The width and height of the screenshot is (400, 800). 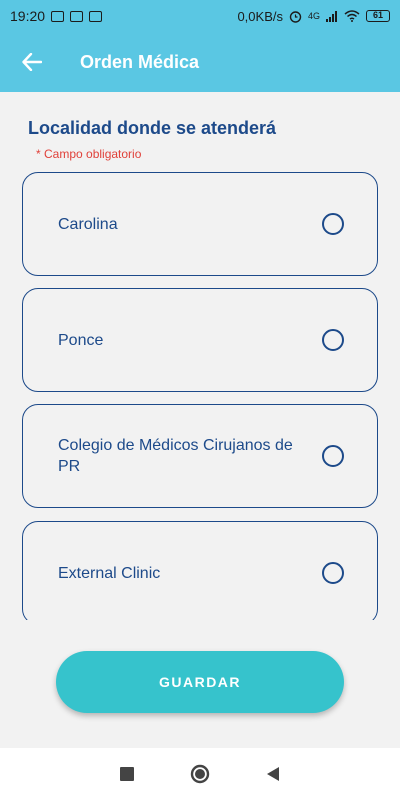 What do you see at coordinates (81, 340) in the screenshot?
I see `option-label: Ponce` at bounding box center [81, 340].